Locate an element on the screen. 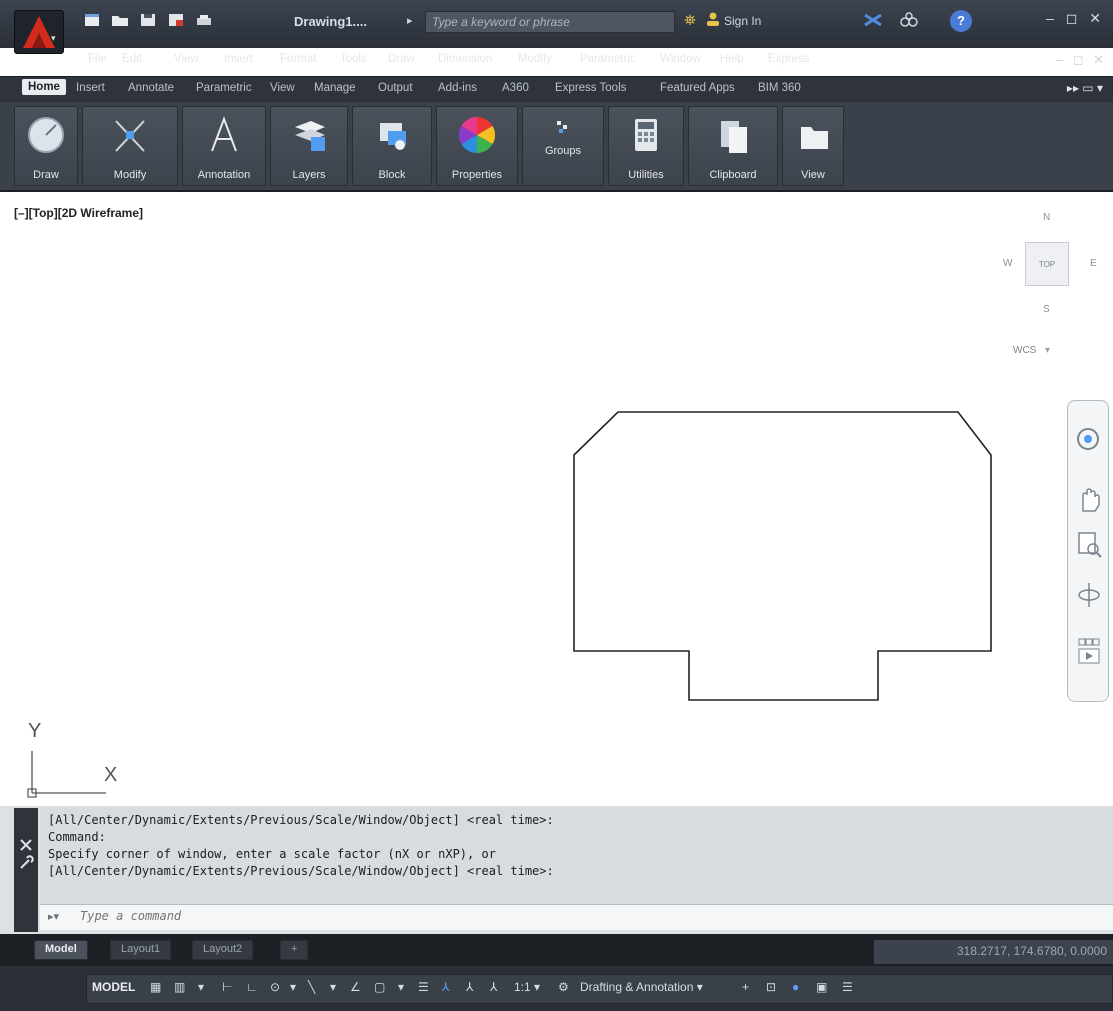  customization-menu-icon: ☰ is located at coordinates (847, 987).